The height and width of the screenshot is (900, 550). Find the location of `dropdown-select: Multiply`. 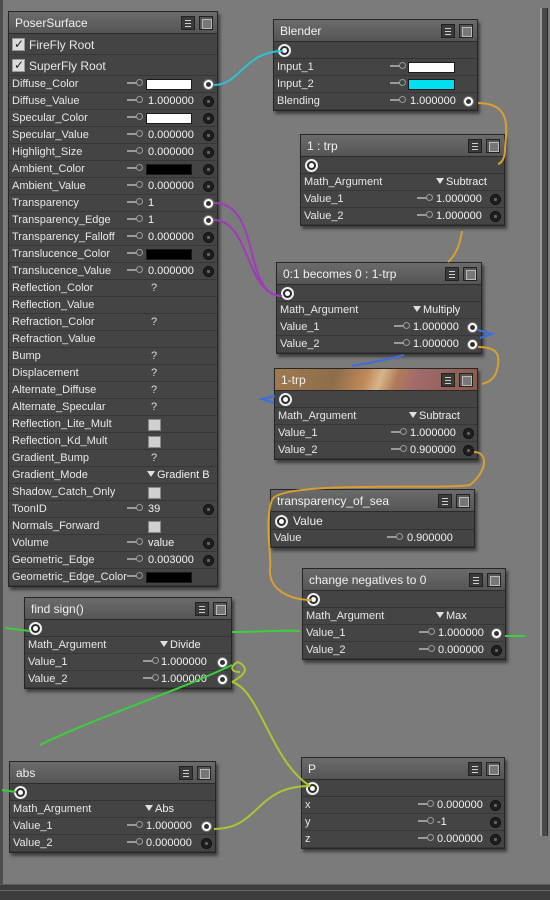

dropdown-select: Multiply is located at coordinates (436, 310).